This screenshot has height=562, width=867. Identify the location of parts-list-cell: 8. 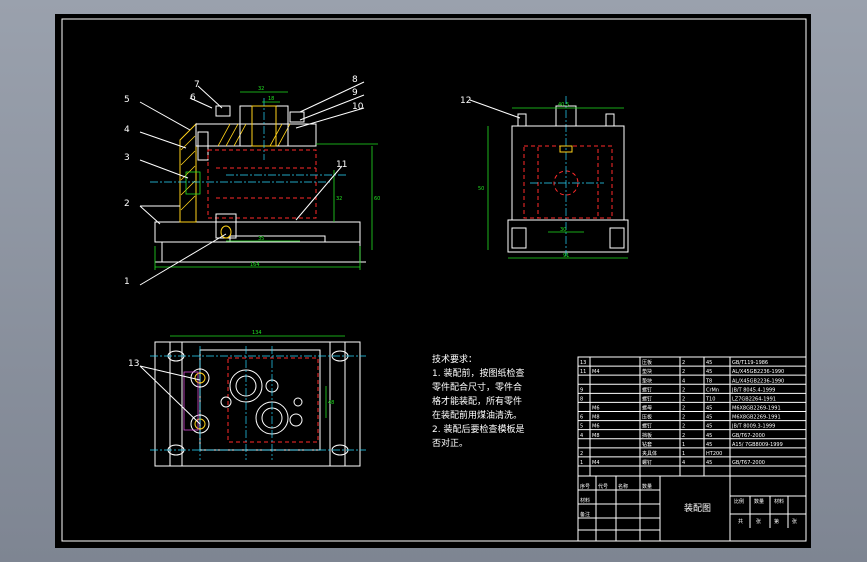
(581, 399).